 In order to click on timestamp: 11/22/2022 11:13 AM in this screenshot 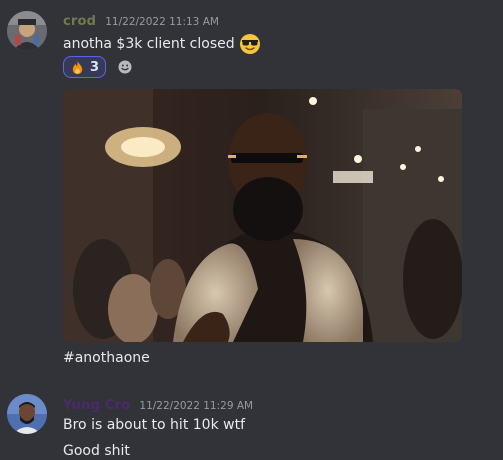, I will do `click(162, 22)`.